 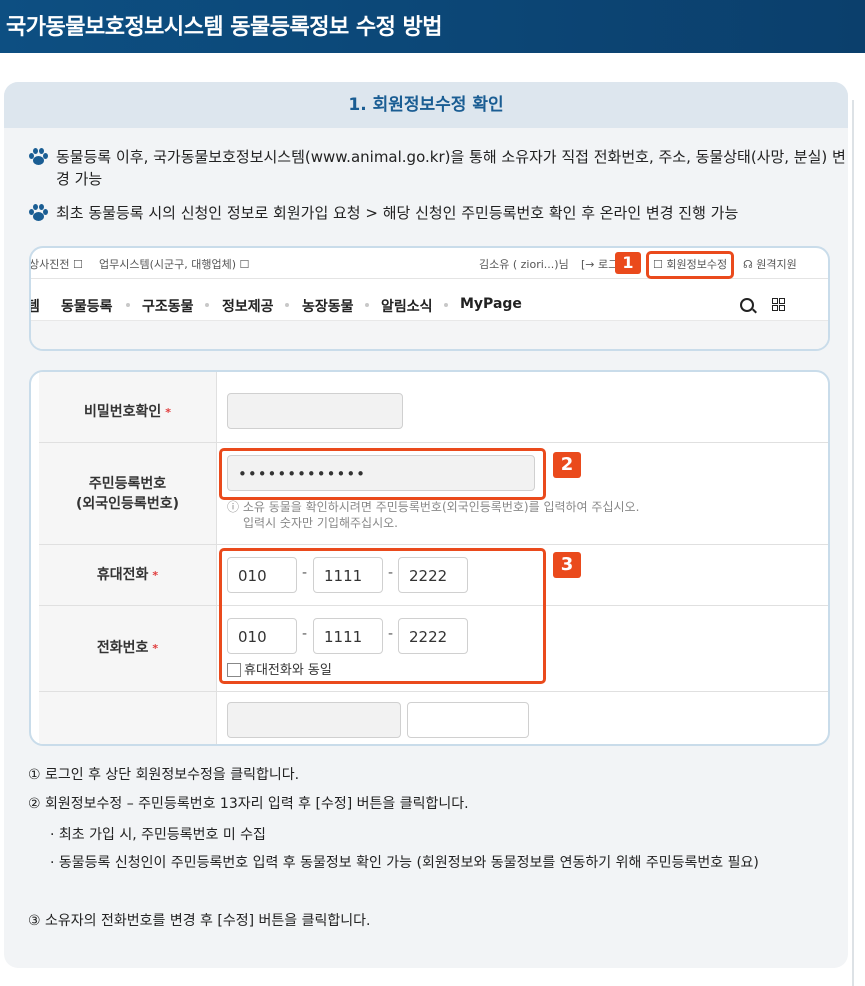 What do you see at coordinates (778, 304) in the screenshot?
I see `grid-menu-icon` at bounding box center [778, 304].